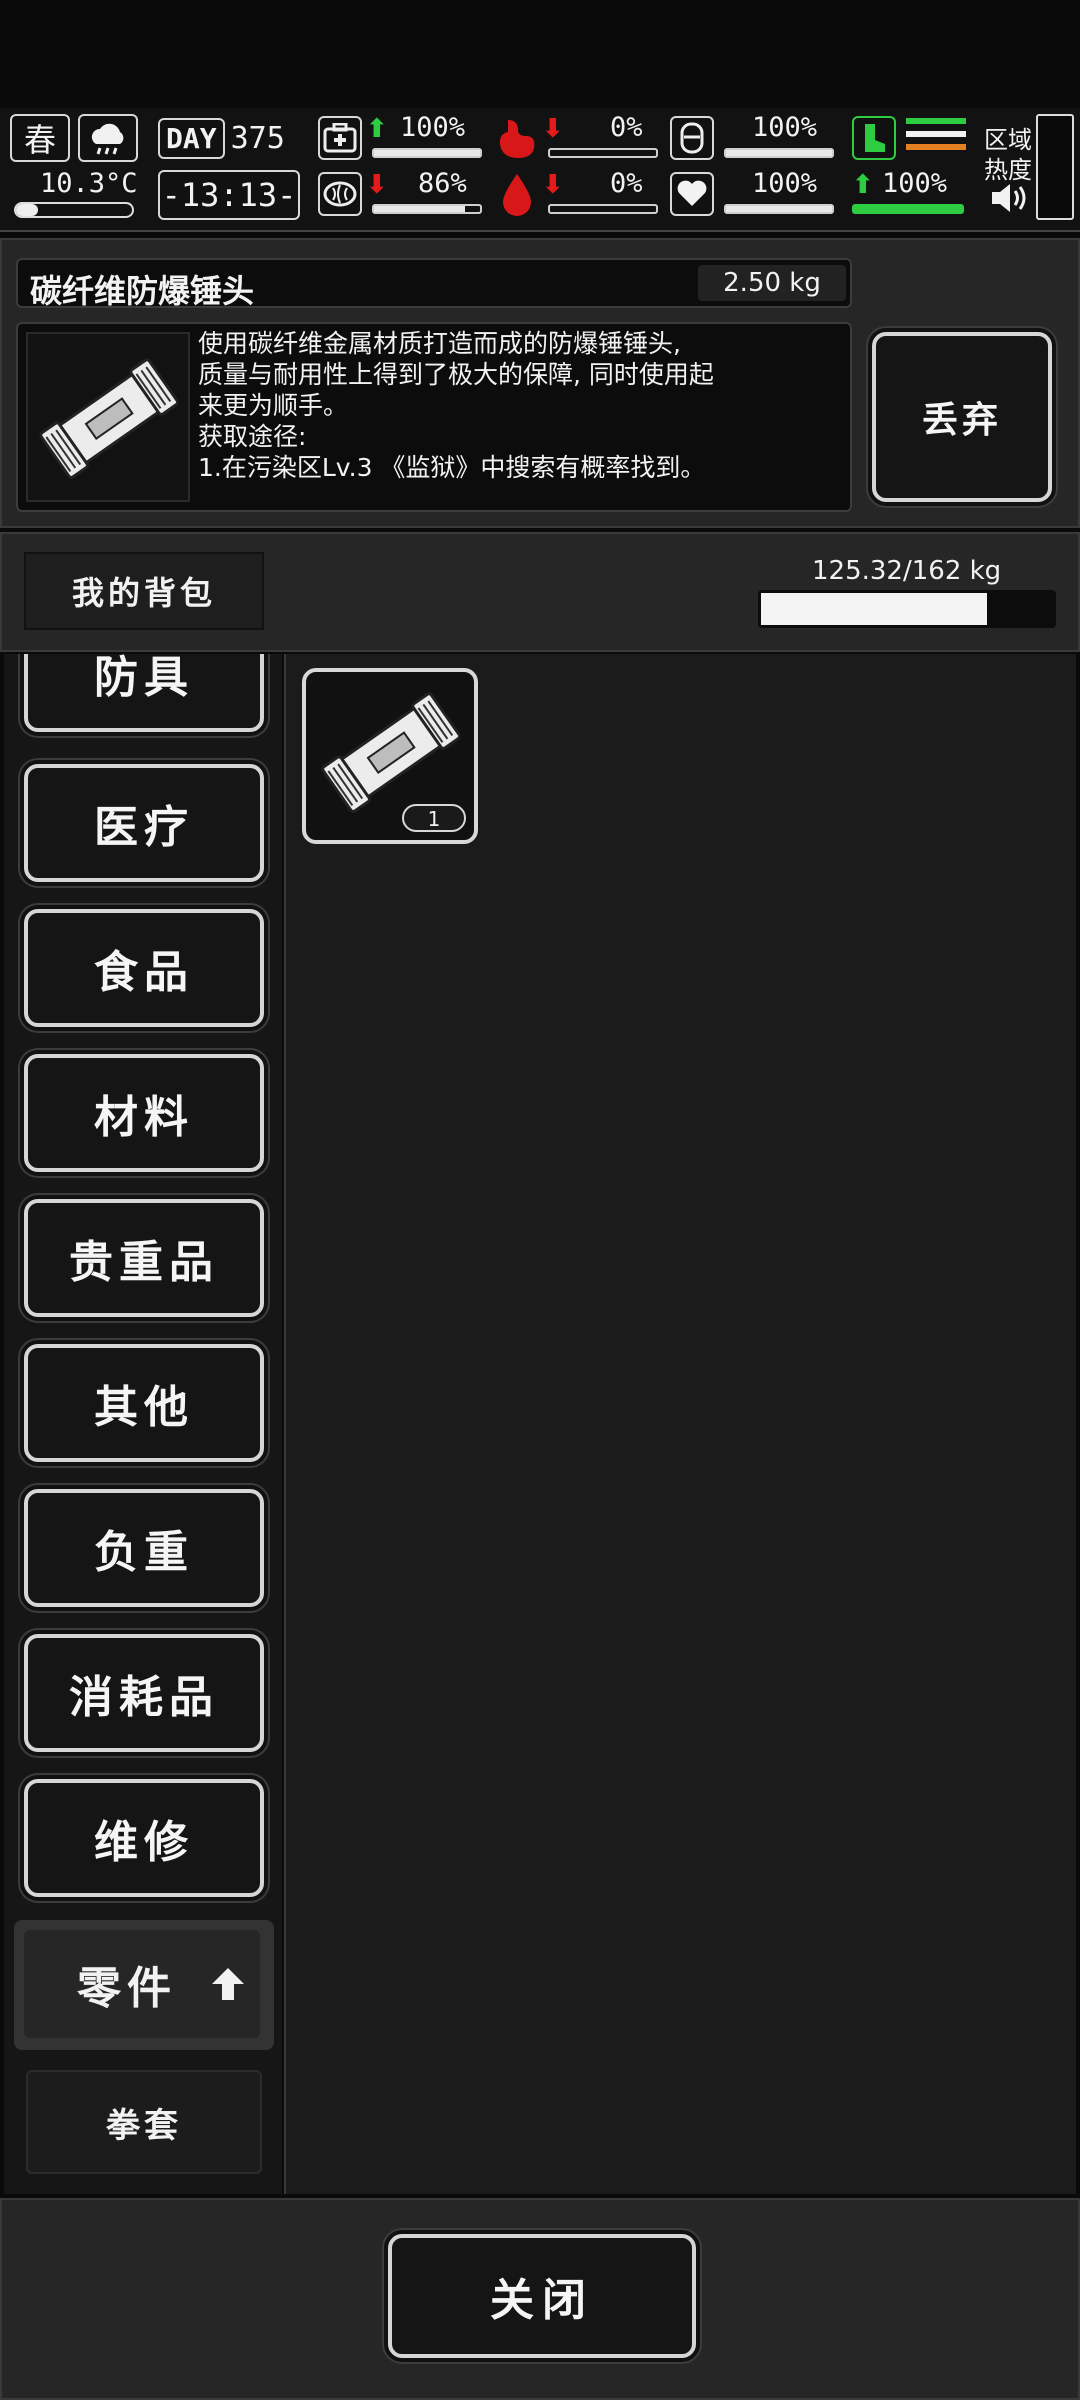 The height and width of the screenshot is (2400, 1080). What do you see at coordinates (540, 592) in the screenshot?
I see `backpack-header: 我的背包 125.32/162 kg` at bounding box center [540, 592].